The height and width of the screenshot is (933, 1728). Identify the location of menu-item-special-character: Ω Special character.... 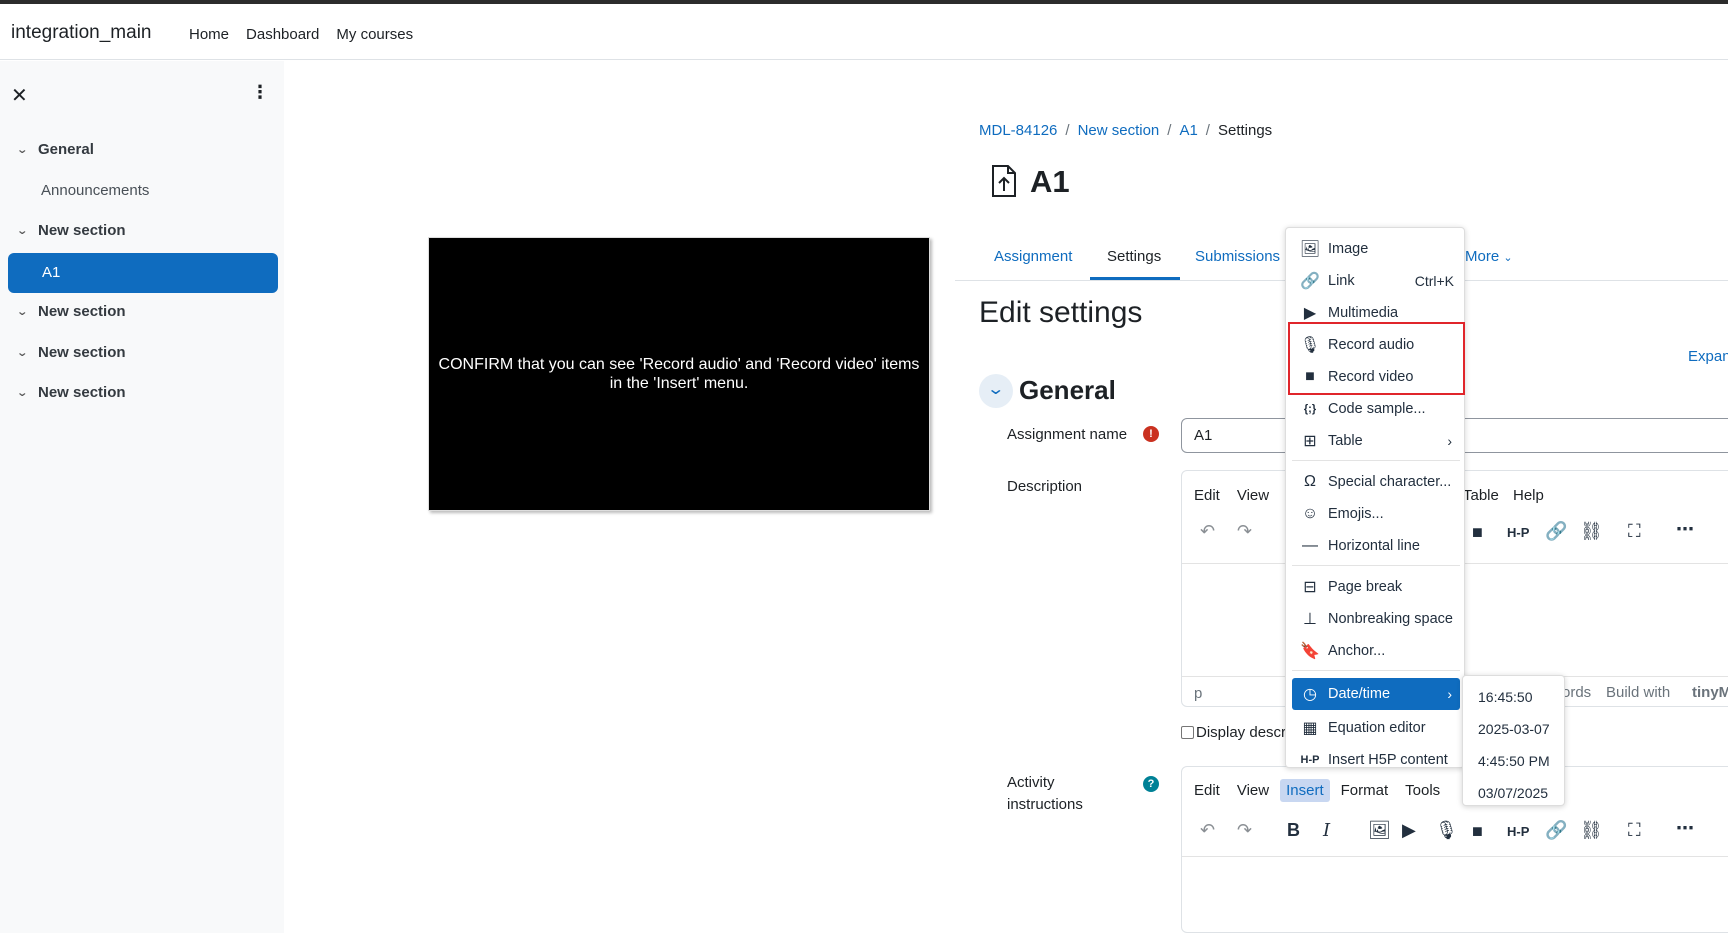
(1376, 482).